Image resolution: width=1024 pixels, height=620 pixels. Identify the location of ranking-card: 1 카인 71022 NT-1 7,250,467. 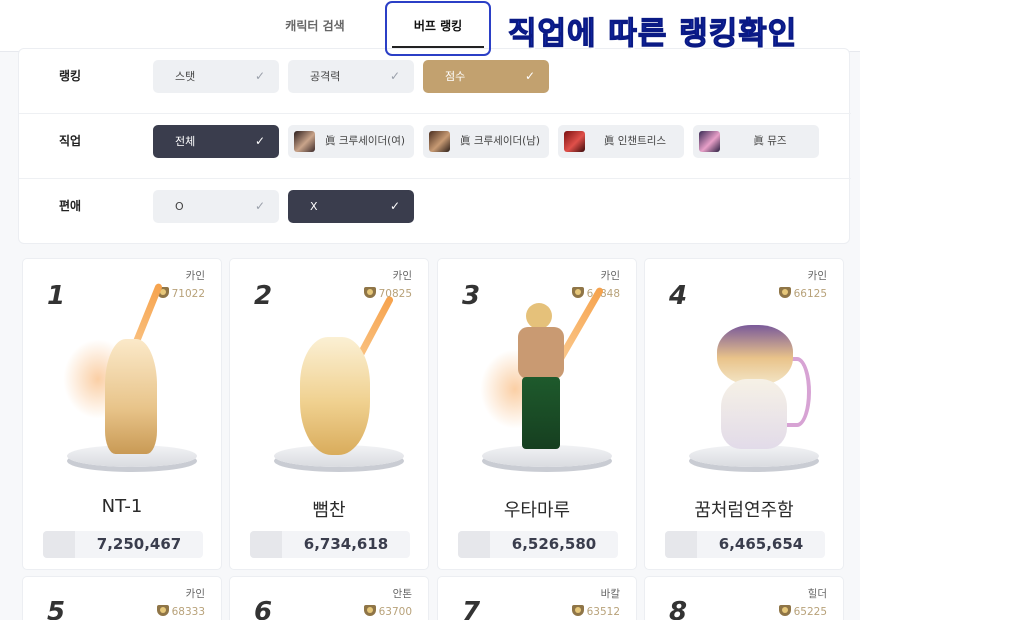
(122, 414).